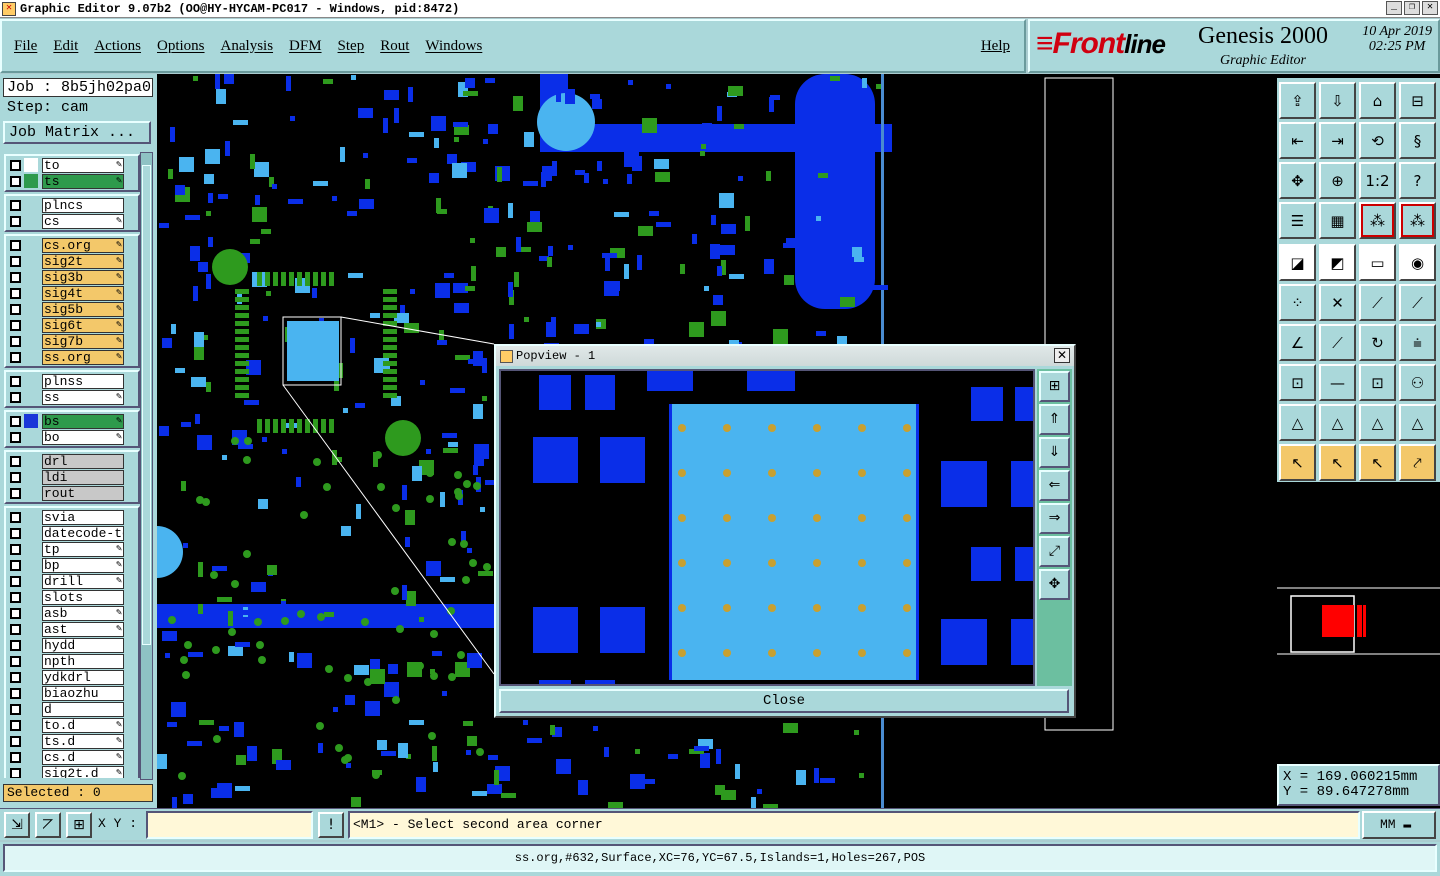 This screenshot has height=876, width=1440. What do you see at coordinates (83, 645) in the screenshot?
I see `layer-name: hydd` at bounding box center [83, 645].